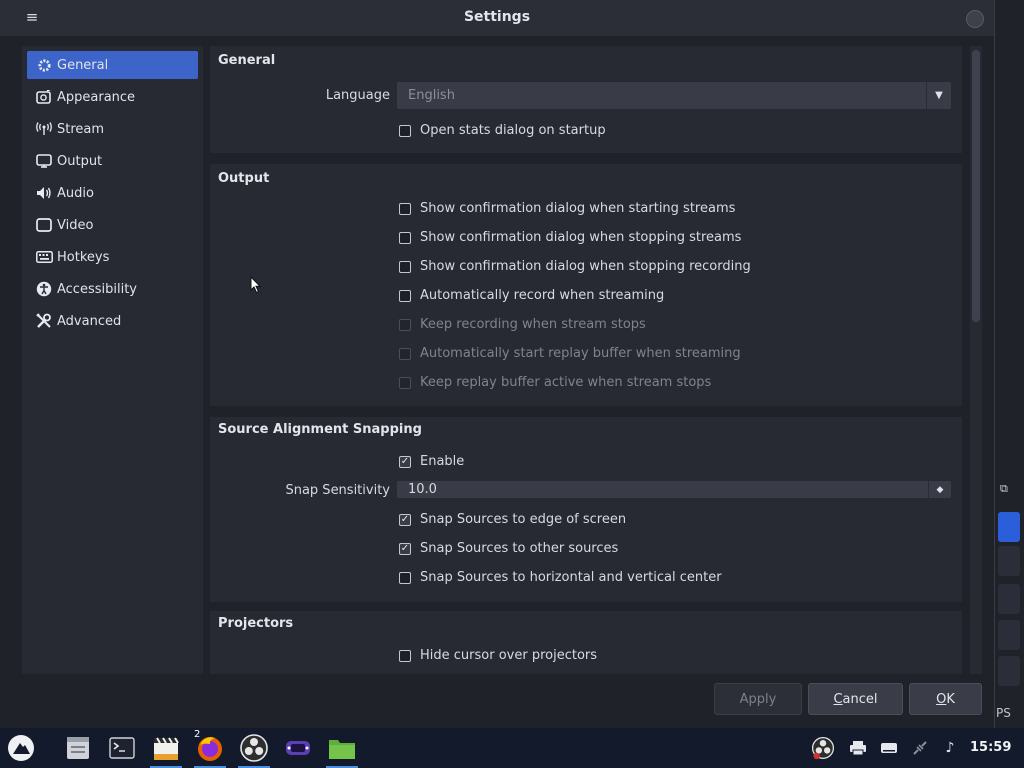  I want to click on file-manager-icon, so click(78, 748).